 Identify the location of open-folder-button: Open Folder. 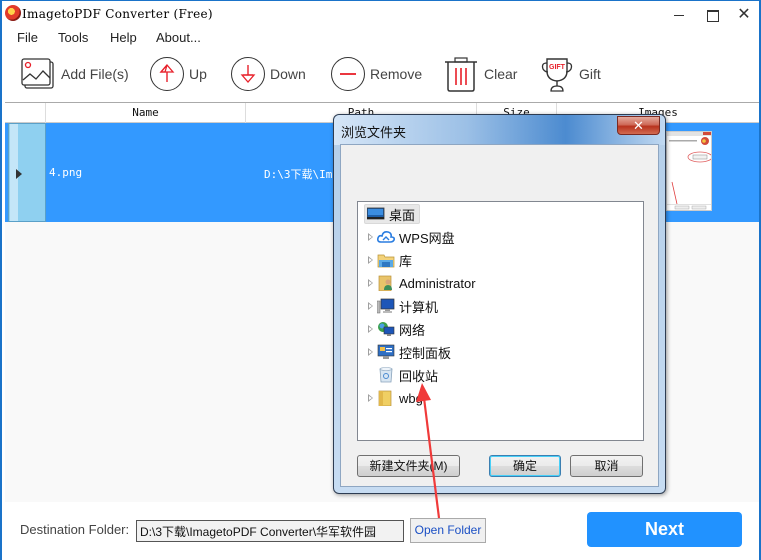
(448, 530).